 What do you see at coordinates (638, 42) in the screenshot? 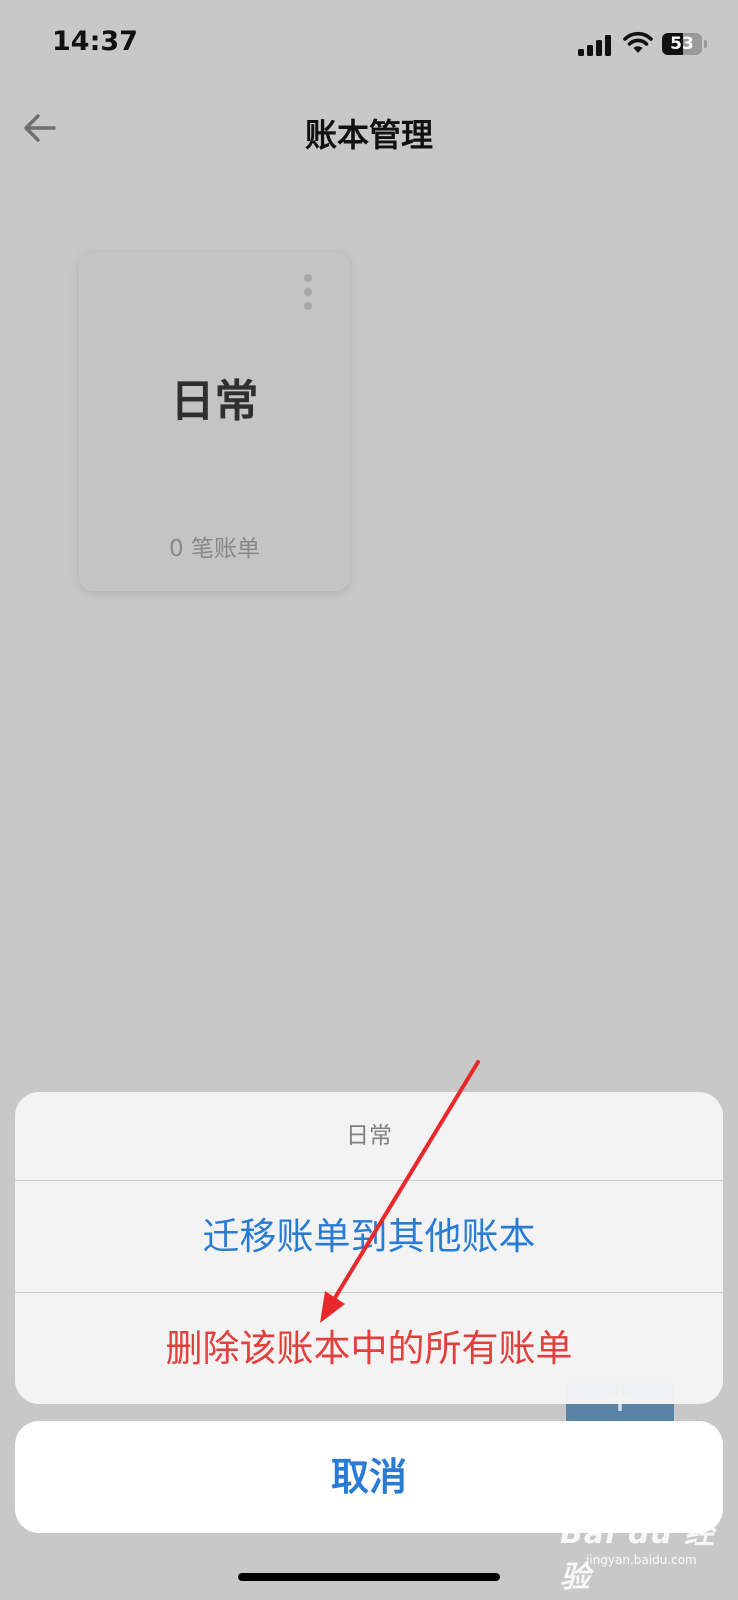
I see `wifi-icon` at bounding box center [638, 42].